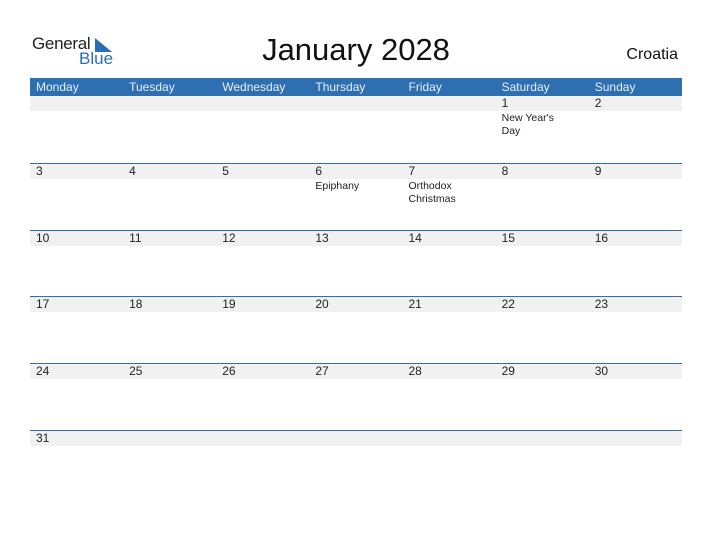 This screenshot has width=712, height=550. I want to click on day-number: 22, so click(542, 304).